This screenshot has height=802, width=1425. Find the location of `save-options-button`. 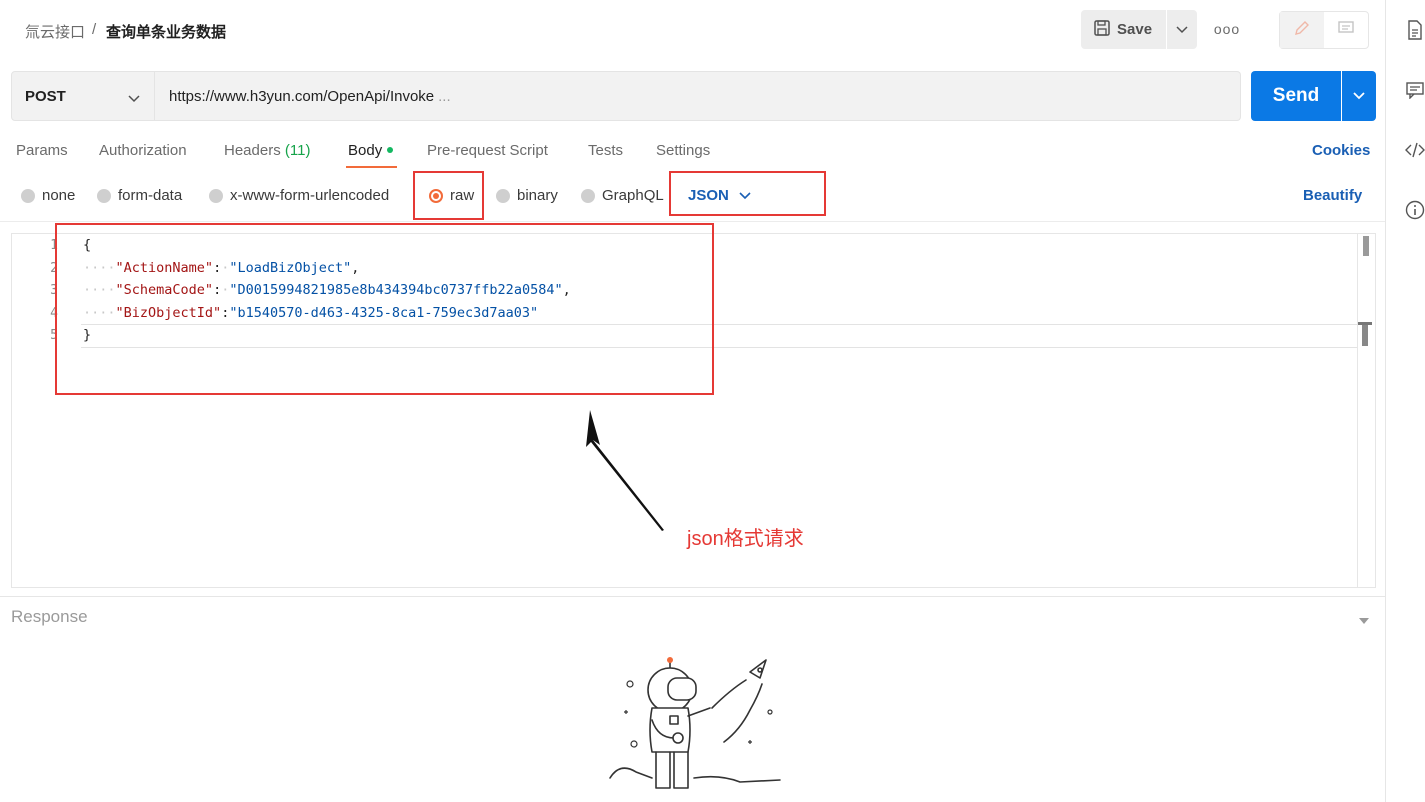

save-options-button is located at coordinates (1182, 29).